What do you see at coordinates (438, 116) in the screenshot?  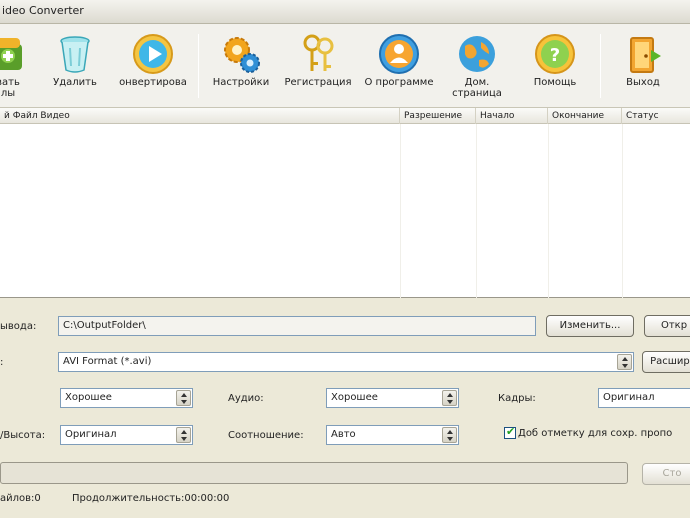 I see `column-header-resolution: Разрешение` at bounding box center [438, 116].